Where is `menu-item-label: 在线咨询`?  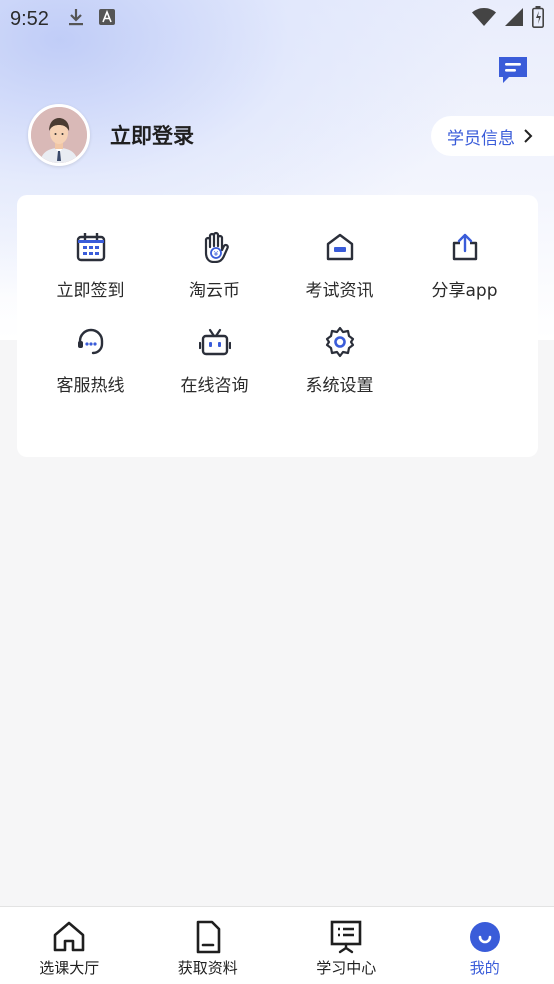
menu-item-label: 在线咨询 is located at coordinates (214, 386).